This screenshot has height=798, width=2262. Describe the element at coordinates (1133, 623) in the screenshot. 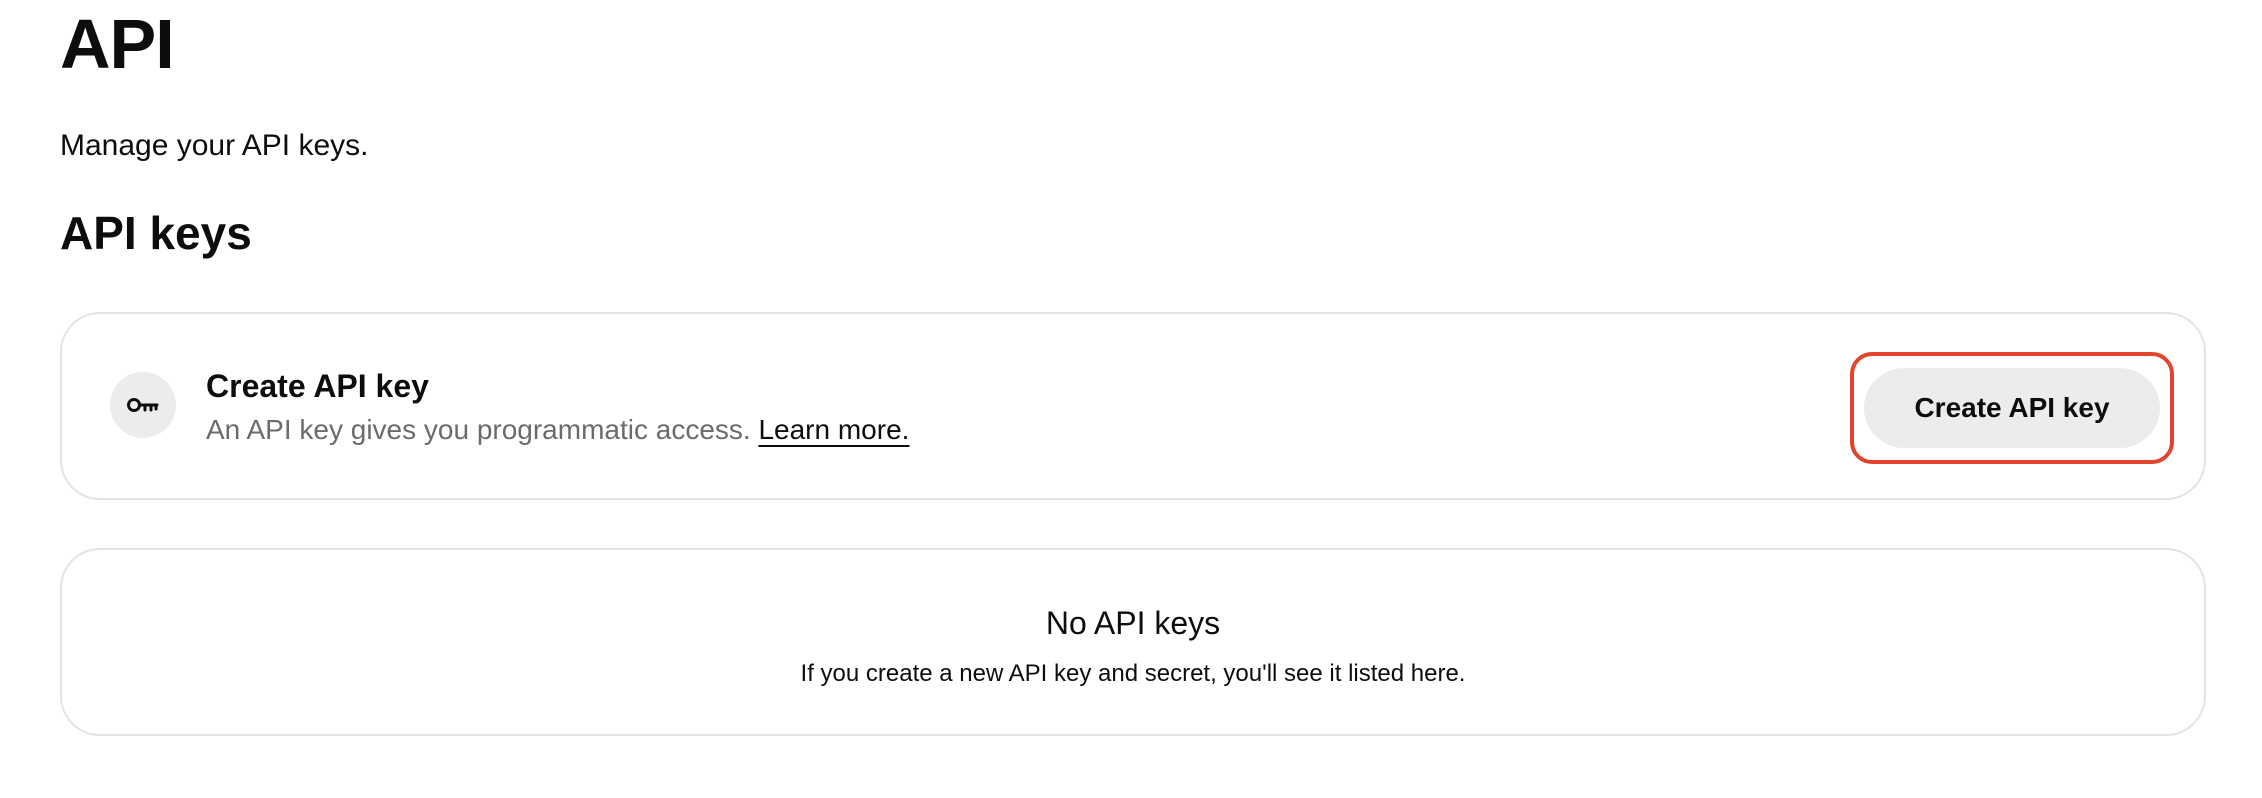

I see `empty-state-title: No API keys` at that location.